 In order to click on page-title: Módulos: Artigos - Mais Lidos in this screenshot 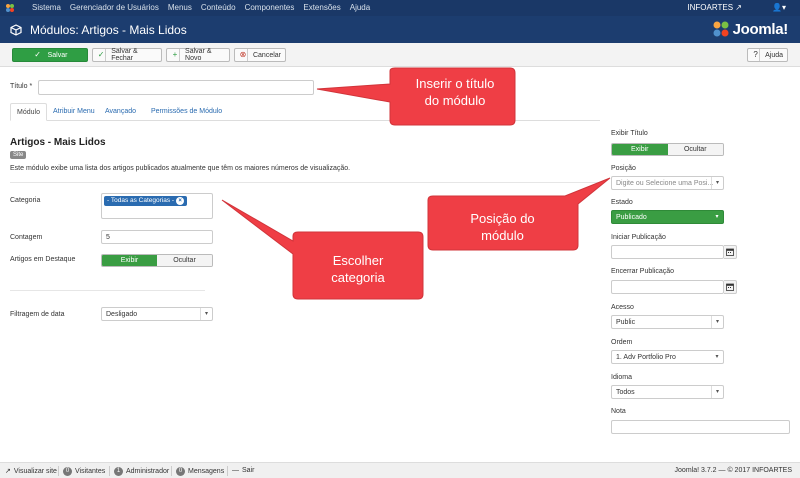, I will do `click(108, 30)`.